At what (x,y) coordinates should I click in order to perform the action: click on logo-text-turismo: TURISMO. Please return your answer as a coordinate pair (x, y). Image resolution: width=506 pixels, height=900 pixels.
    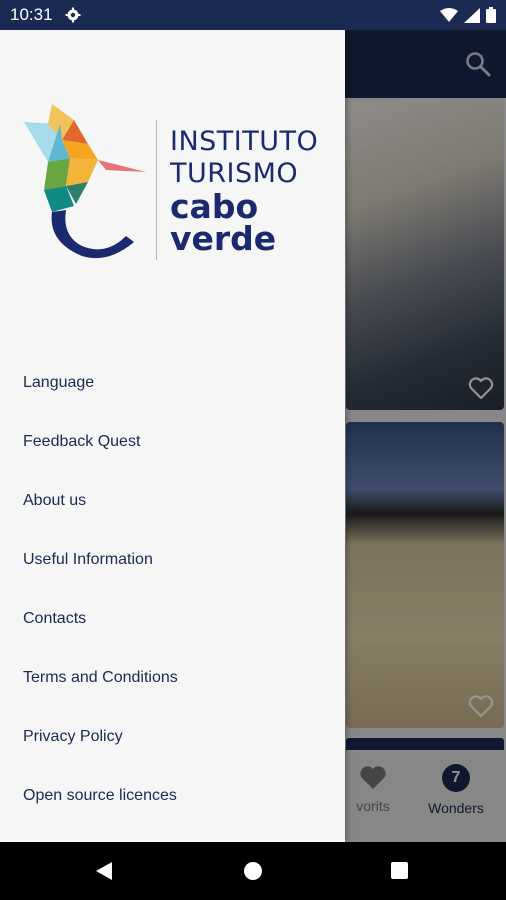
    Looking at the image, I should click on (234, 173).